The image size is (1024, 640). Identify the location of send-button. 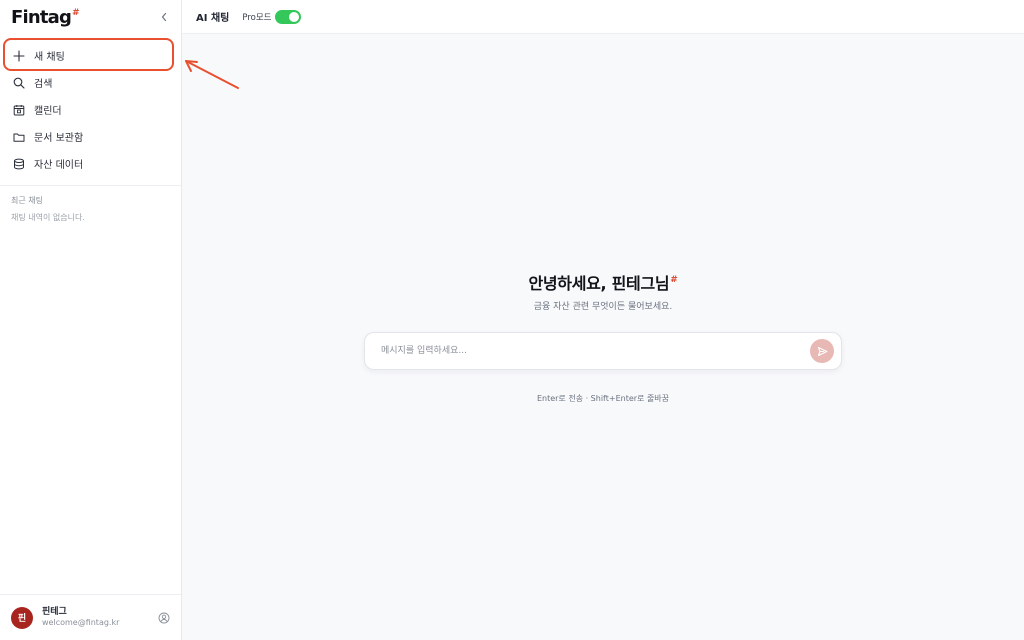
(822, 351).